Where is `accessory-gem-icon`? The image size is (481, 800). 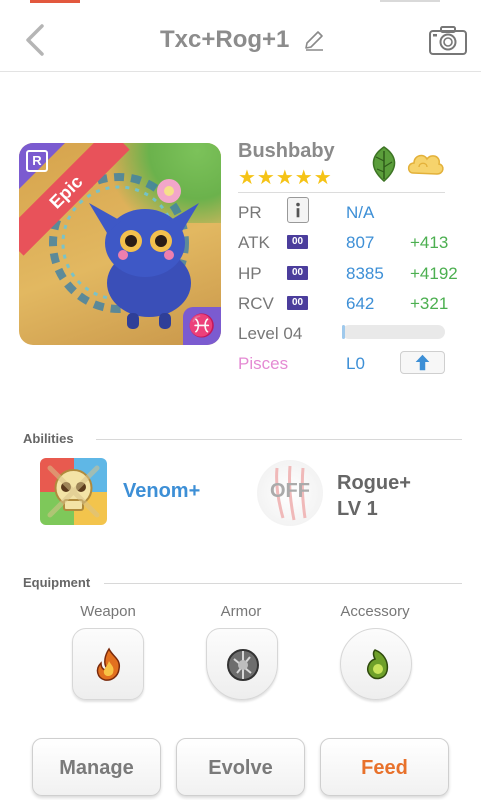
accessory-gem-icon is located at coordinates (378, 664).